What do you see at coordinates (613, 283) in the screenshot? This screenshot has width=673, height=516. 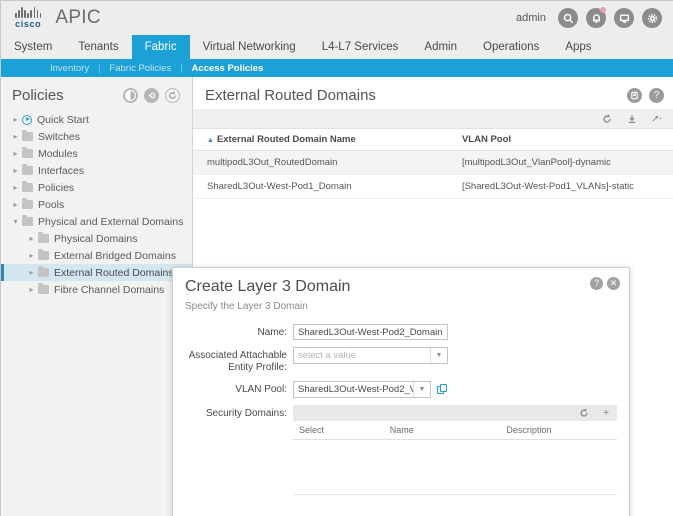 I see `close-icon: ✕` at bounding box center [613, 283].